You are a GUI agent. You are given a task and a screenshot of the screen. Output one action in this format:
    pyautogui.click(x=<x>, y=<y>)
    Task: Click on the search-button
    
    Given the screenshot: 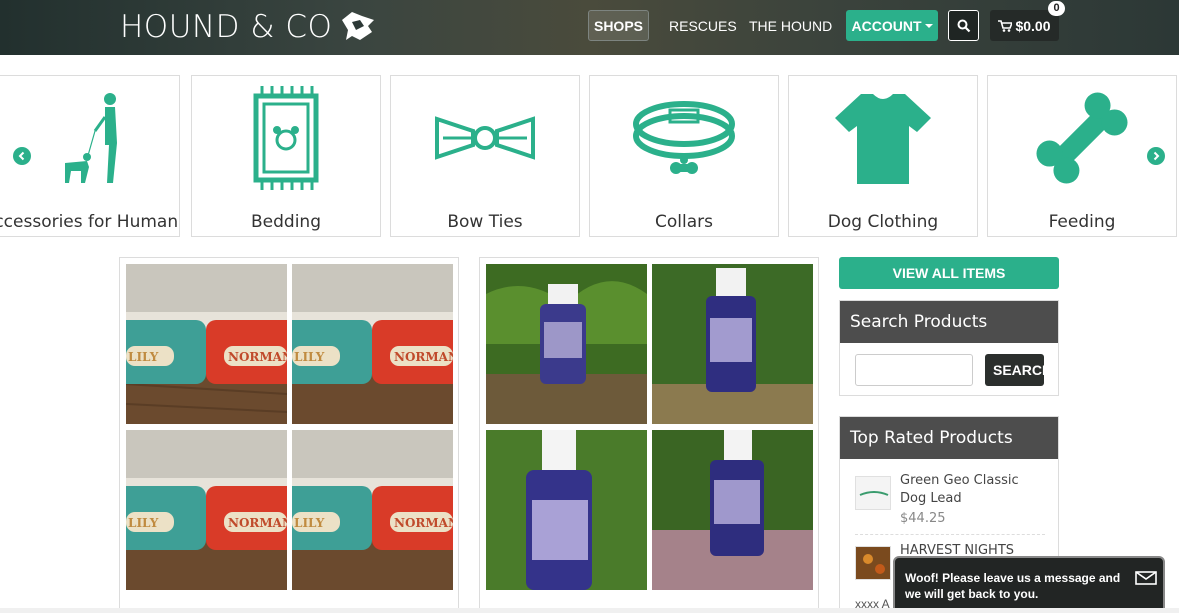 What is the action you would take?
    pyautogui.click(x=963, y=25)
    